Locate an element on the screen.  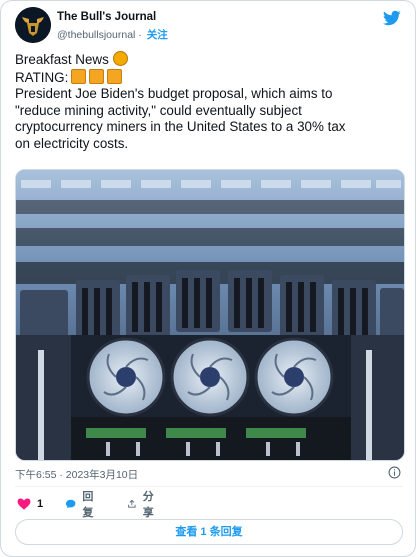
view-replies-button: 查看 1 条回复 is located at coordinates (209, 532).